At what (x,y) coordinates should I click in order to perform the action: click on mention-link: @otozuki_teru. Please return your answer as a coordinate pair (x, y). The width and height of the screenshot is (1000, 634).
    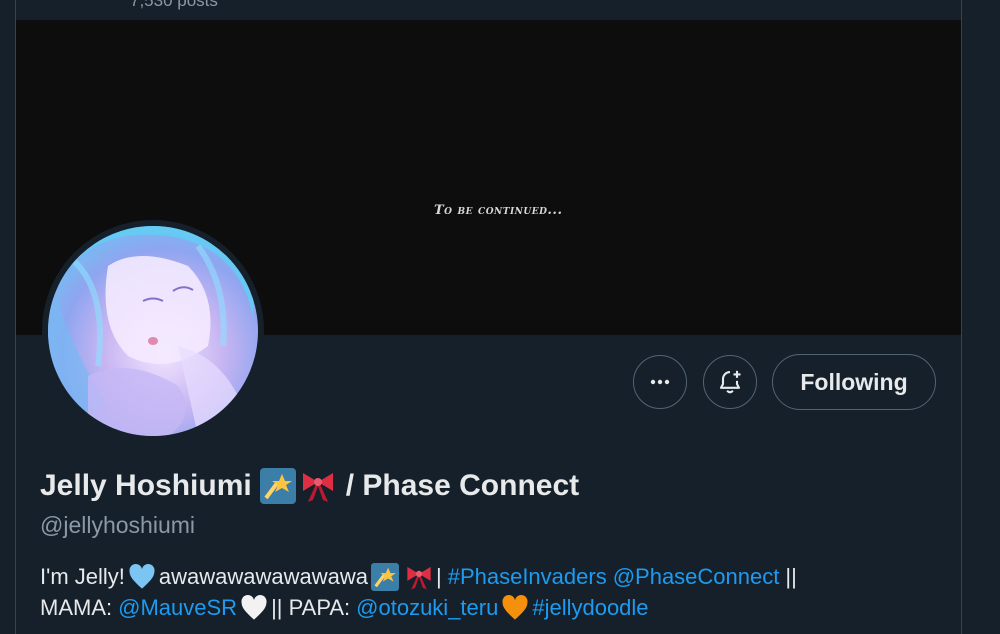
    Looking at the image, I should click on (427, 607).